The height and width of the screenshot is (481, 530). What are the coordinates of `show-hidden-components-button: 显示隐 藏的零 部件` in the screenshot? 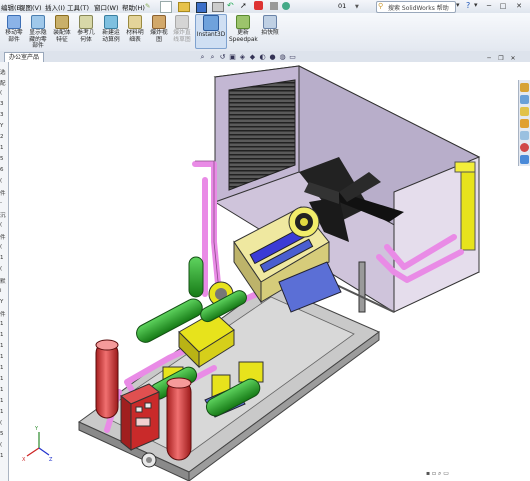 It's located at (38, 32).